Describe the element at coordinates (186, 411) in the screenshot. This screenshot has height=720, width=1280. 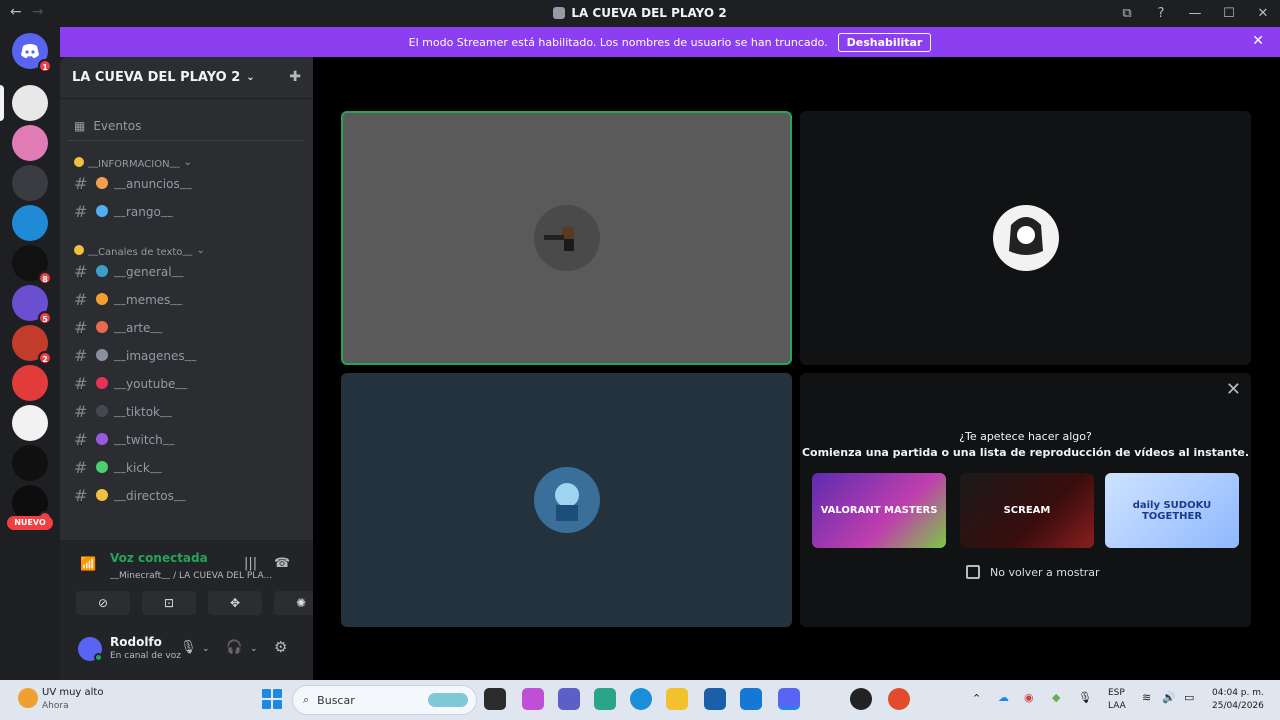
I see `channel-item: # ﹏tiktok﹏` at that location.